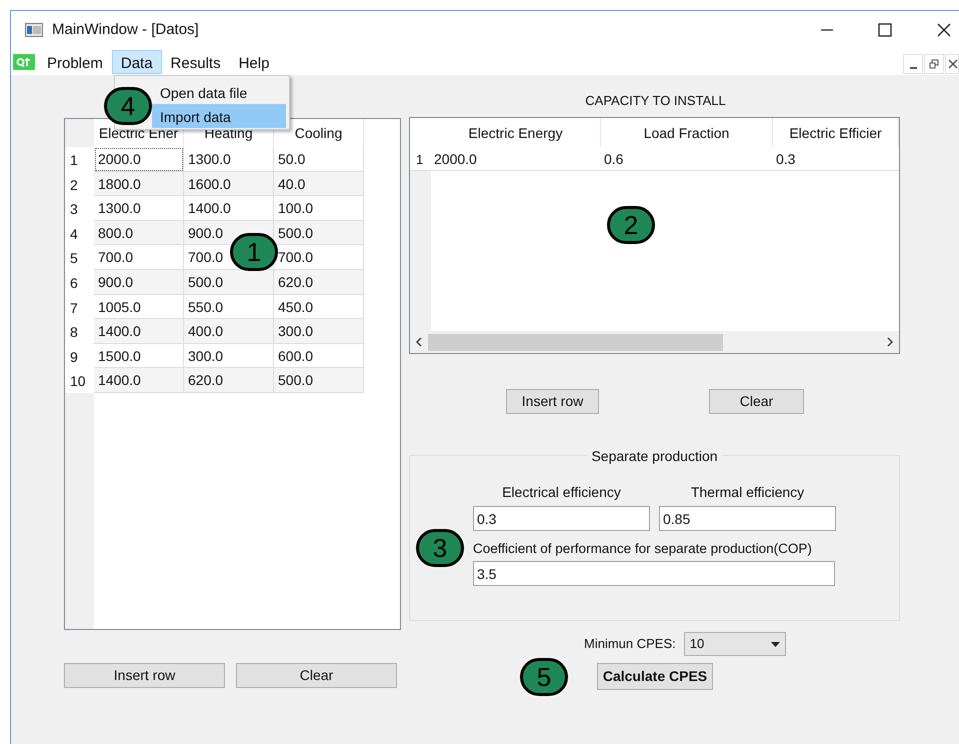 The width and height of the screenshot is (959, 744). I want to click on caret-icon, so click(775, 644).